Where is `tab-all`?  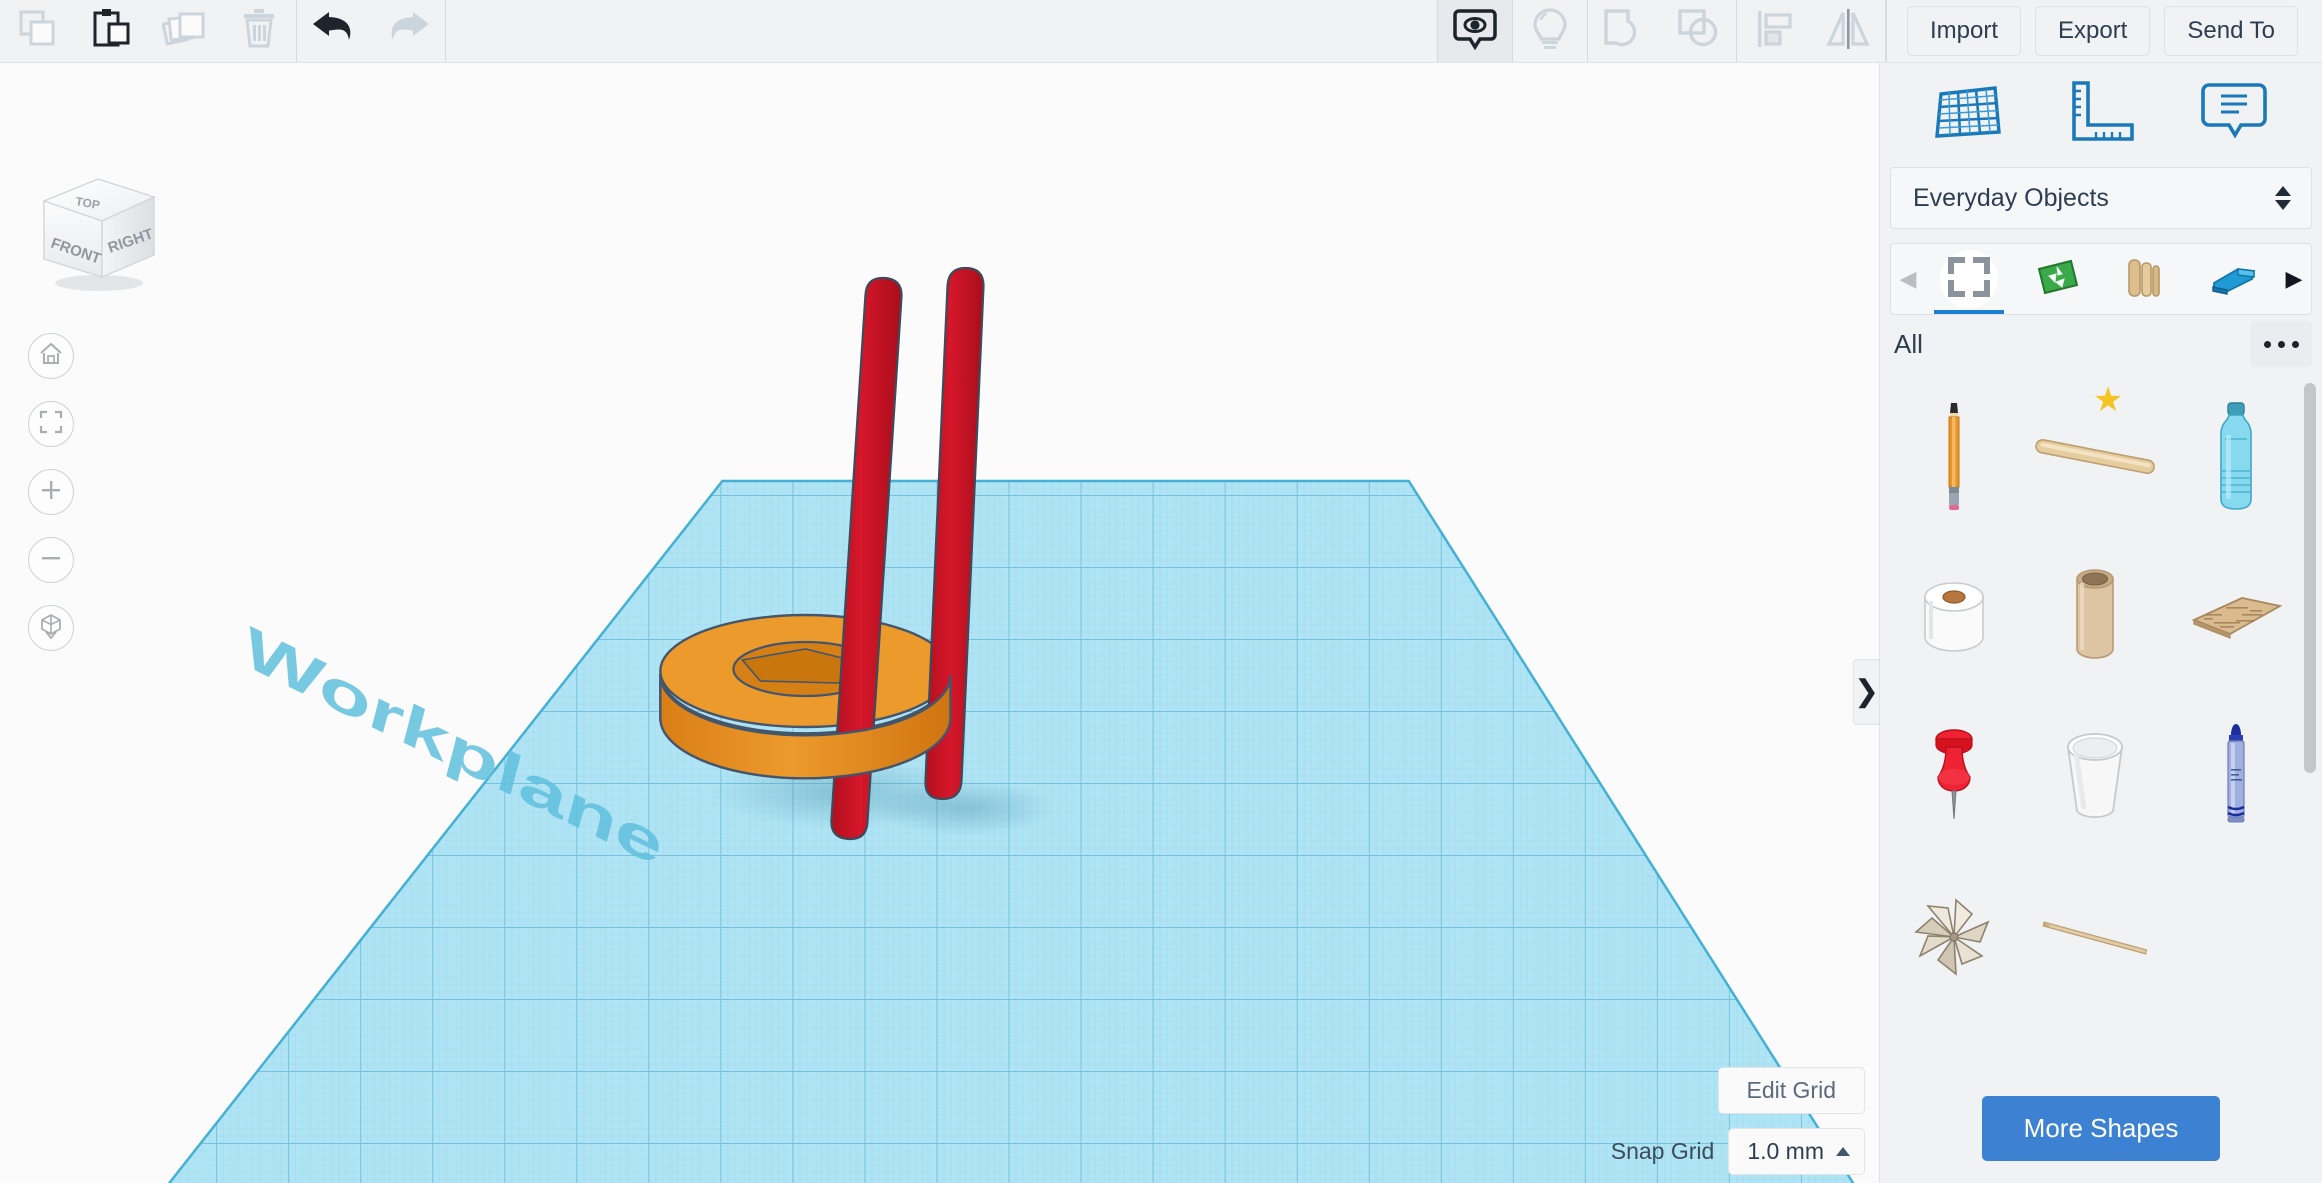 tab-all is located at coordinates (1969, 279).